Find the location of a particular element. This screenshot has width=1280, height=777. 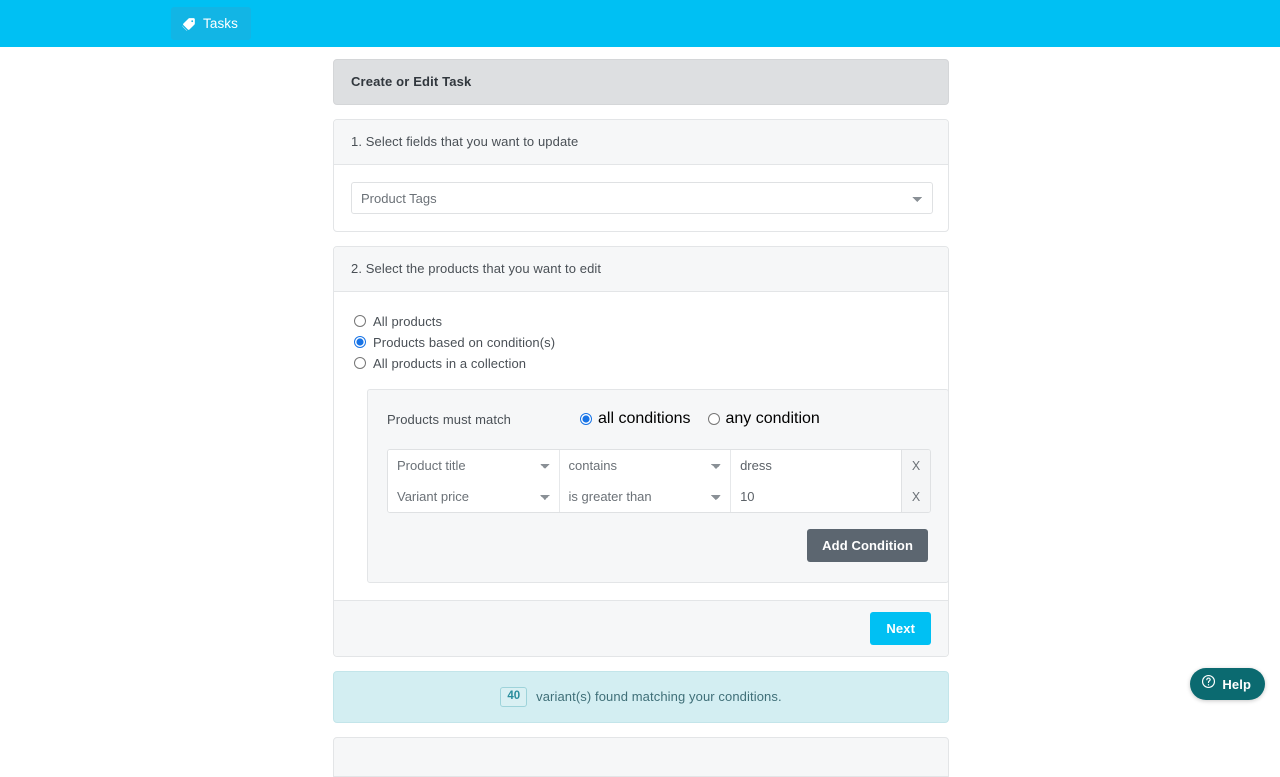

match-mode-label: Products must match is located at coordinates (483, 419).